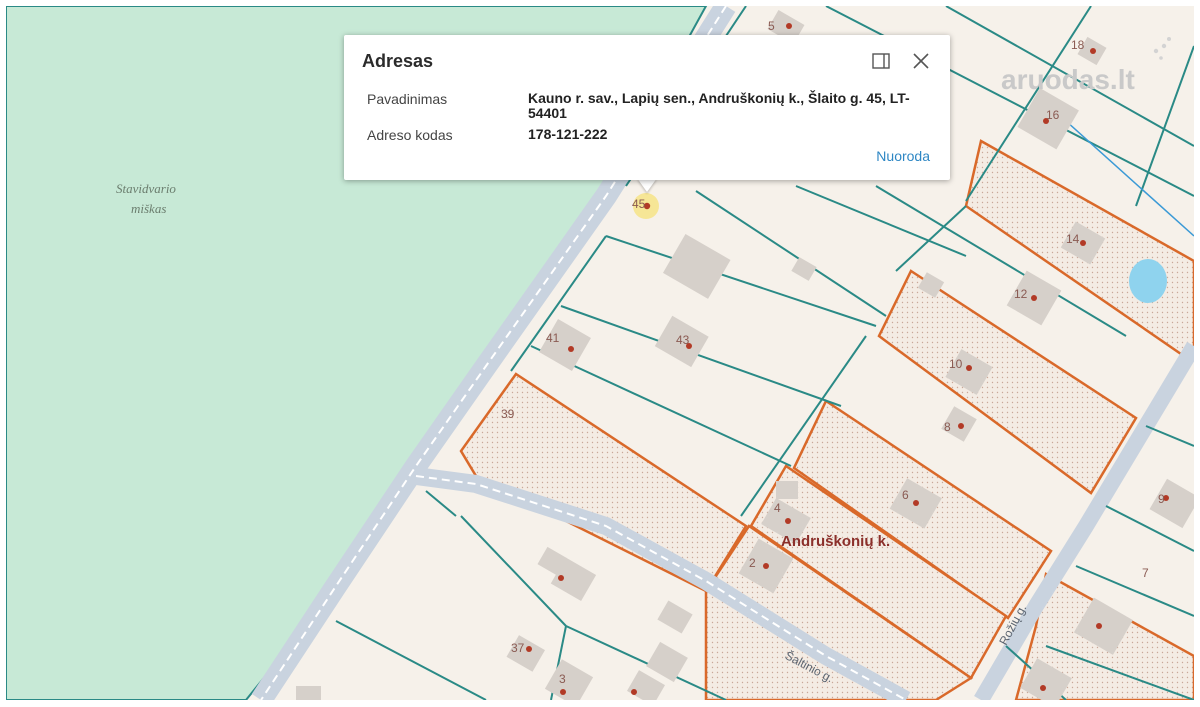 The height and width of the screenshot is (707, 1200). What do you see at coordinates (562, 679) in the screenshot?
I see `house-number: 3` at bounding box center [562, 679].